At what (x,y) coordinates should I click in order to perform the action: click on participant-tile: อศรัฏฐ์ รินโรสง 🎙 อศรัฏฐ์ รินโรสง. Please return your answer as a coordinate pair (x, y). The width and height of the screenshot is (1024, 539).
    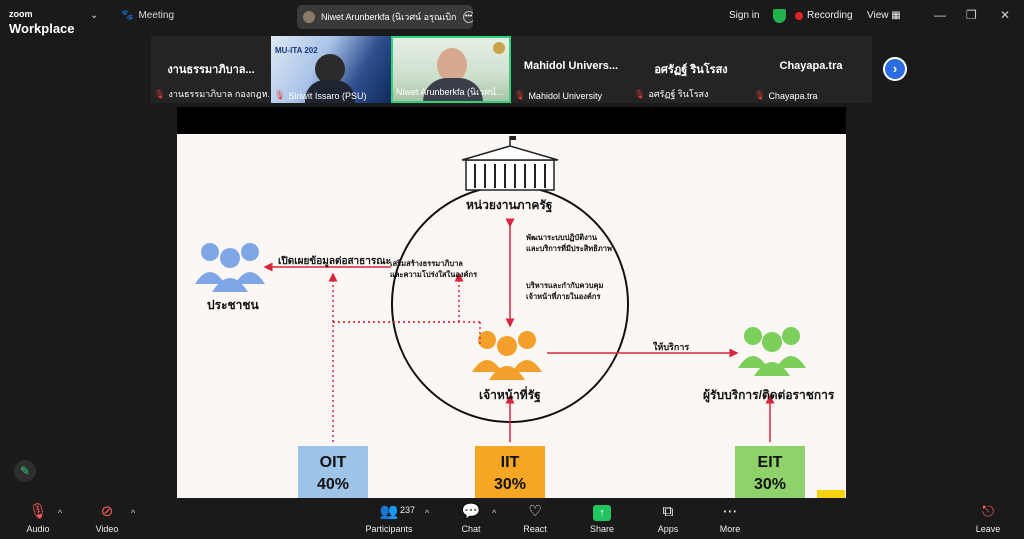
    Looking at the image, I should click on (691, 69).